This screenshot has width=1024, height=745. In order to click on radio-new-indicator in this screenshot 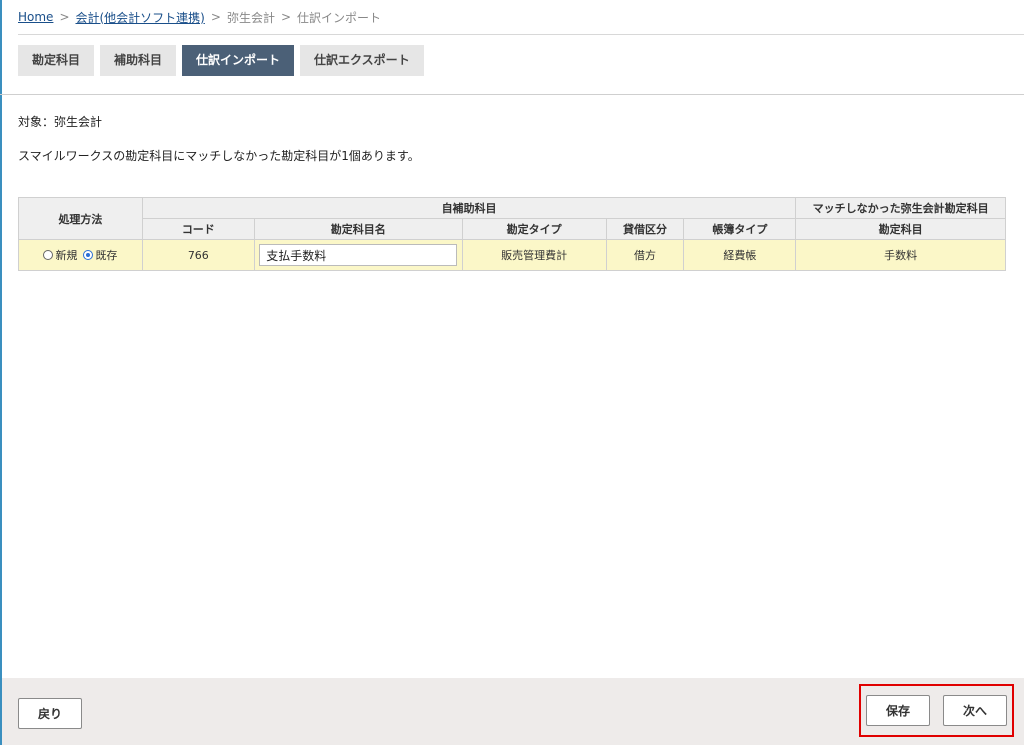, I will do `click(48, 255)`.